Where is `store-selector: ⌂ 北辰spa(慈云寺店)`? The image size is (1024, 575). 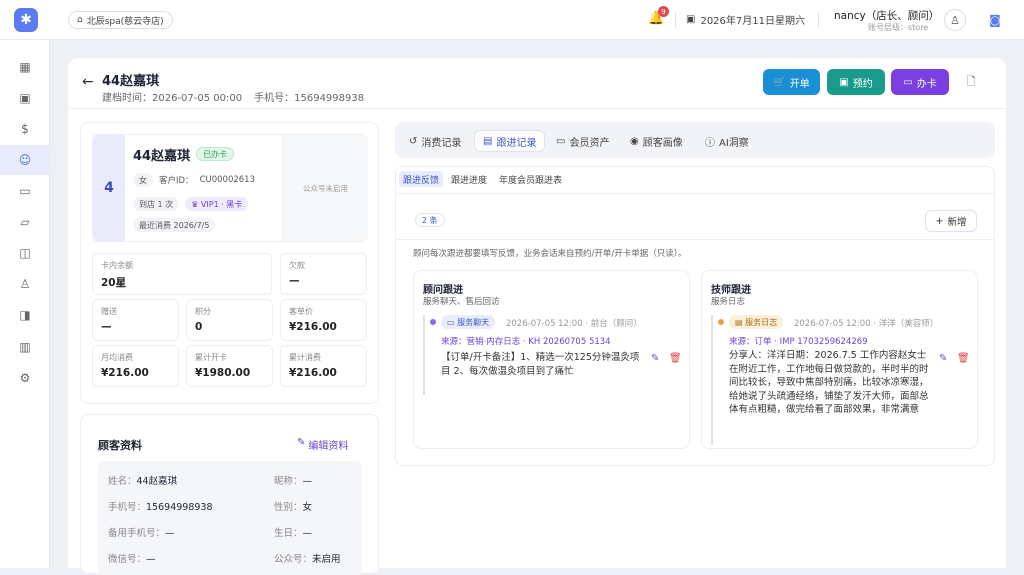 store-selector: ⌂ 北辰spa(慈云寺店) is located at coordinates (120, 20).